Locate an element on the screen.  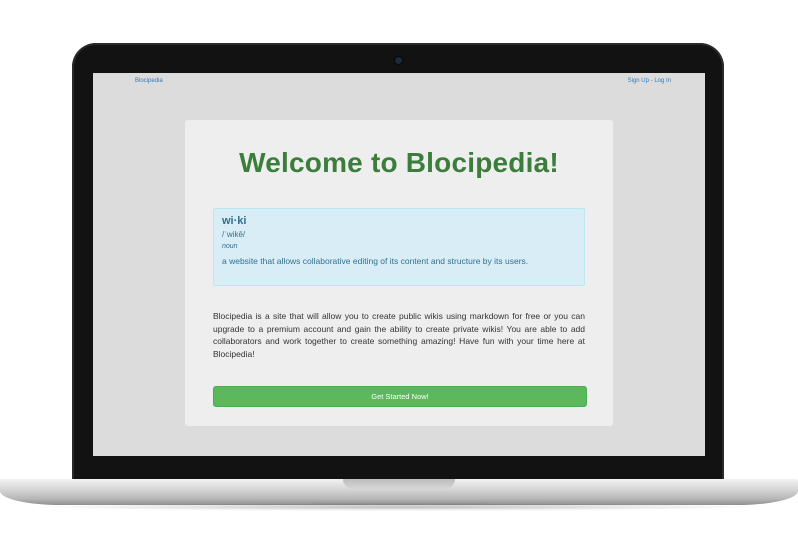
log-in-link: Log In is located at coordinates (662, 81).